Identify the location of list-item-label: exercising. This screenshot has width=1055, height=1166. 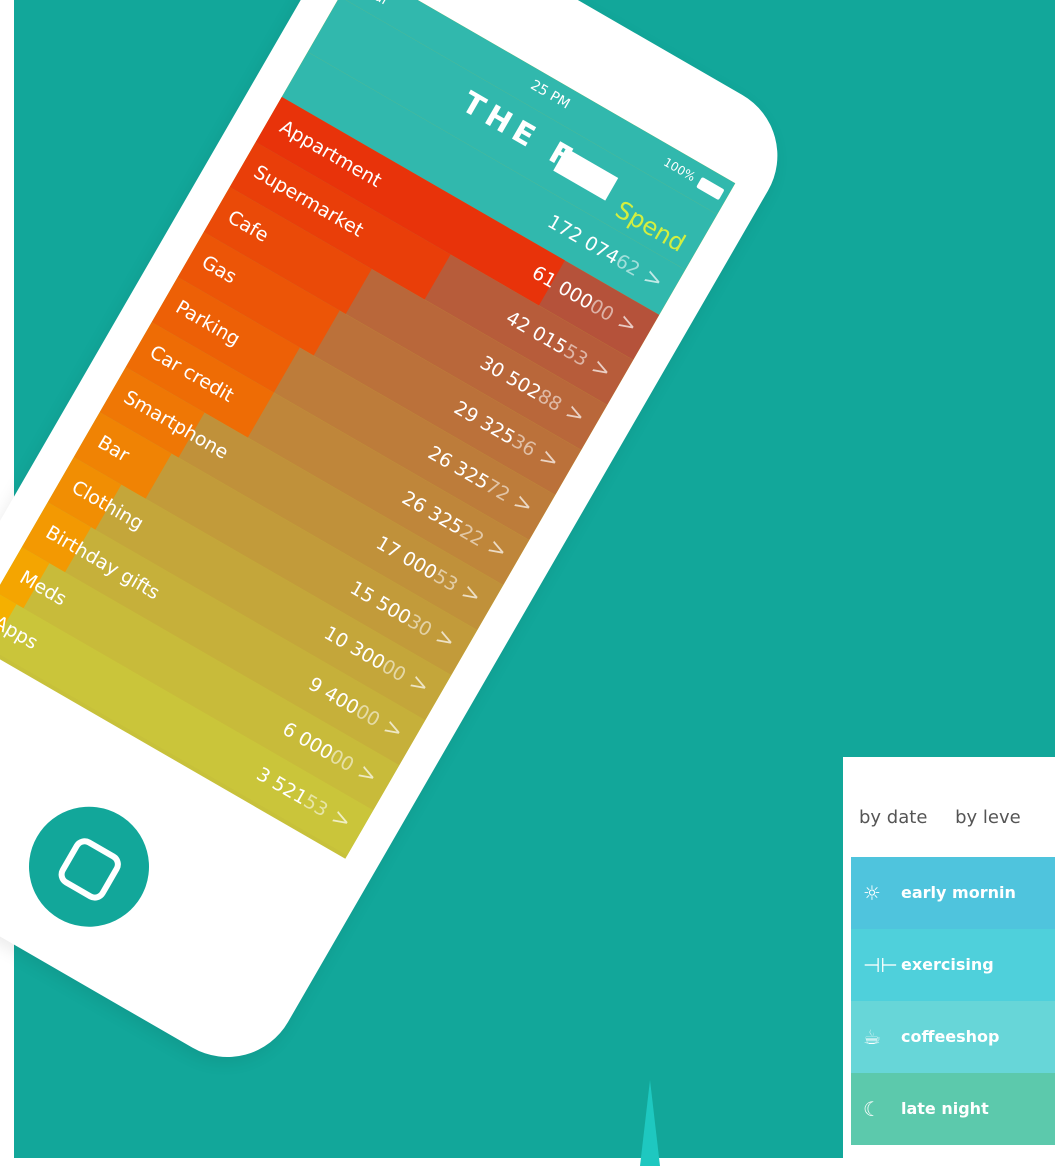
(947, 964).